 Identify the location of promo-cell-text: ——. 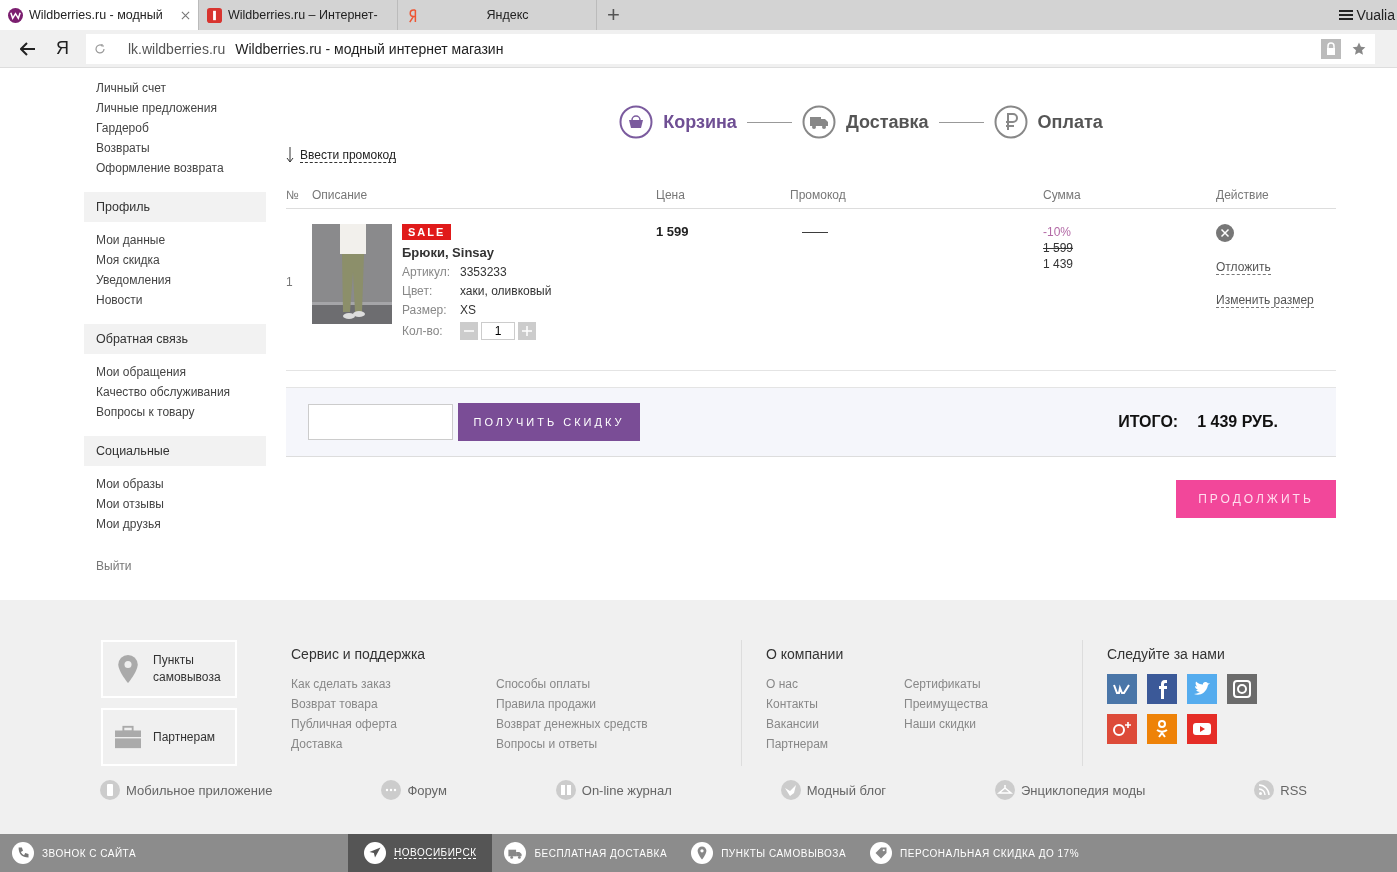
(815, 232).